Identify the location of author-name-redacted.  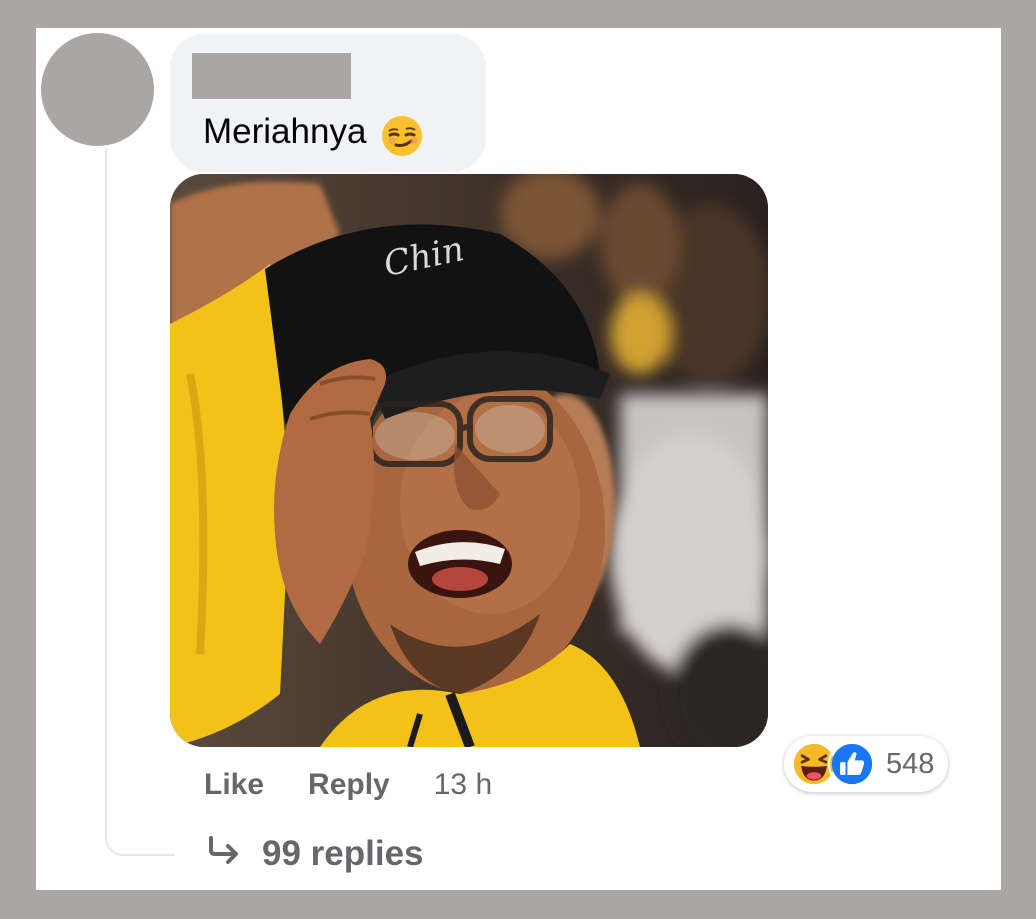
(271, 76).